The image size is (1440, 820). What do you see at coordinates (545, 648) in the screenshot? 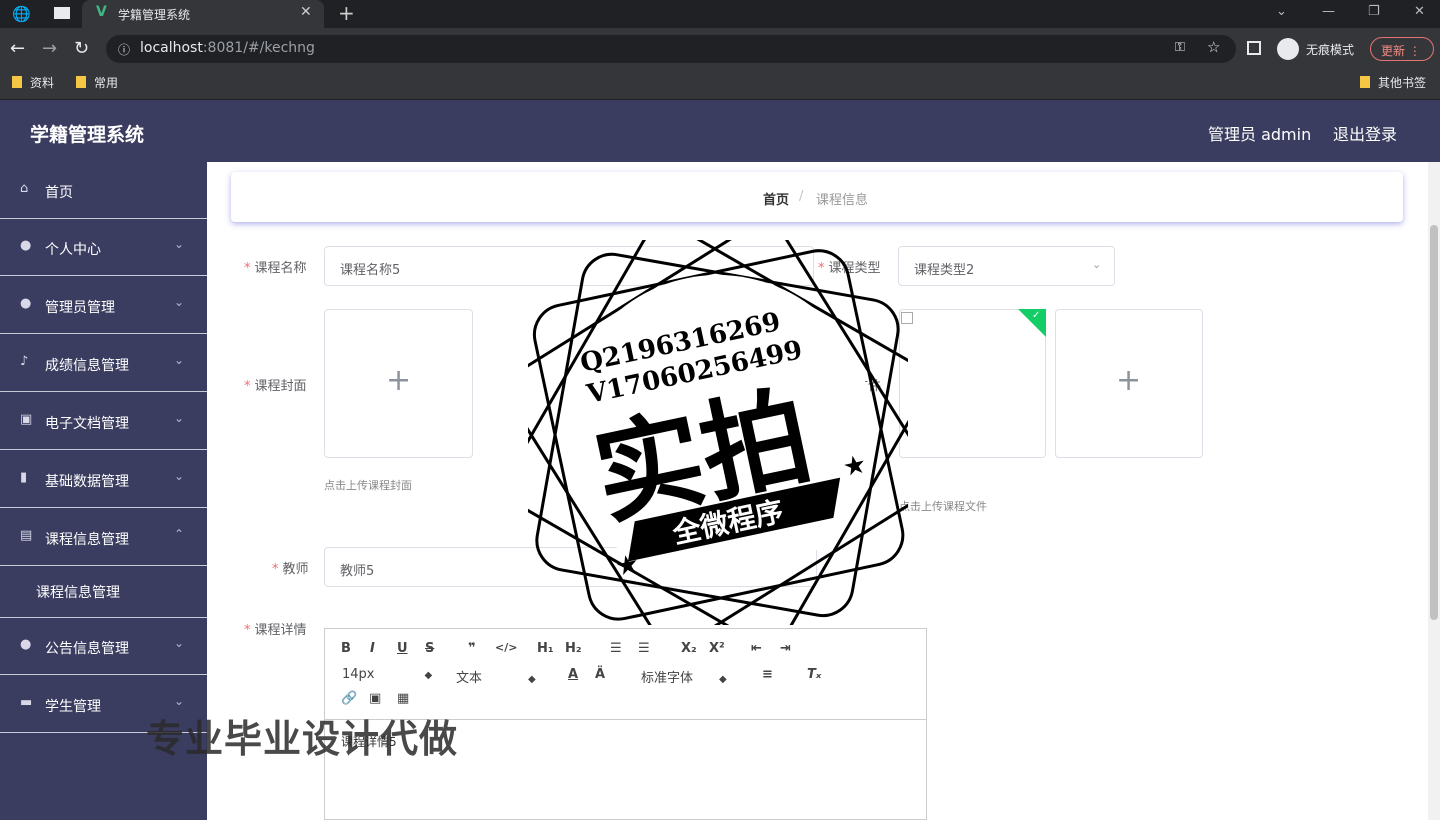
I see `heading1-icon: H₁` at bounding box center [545, 648].